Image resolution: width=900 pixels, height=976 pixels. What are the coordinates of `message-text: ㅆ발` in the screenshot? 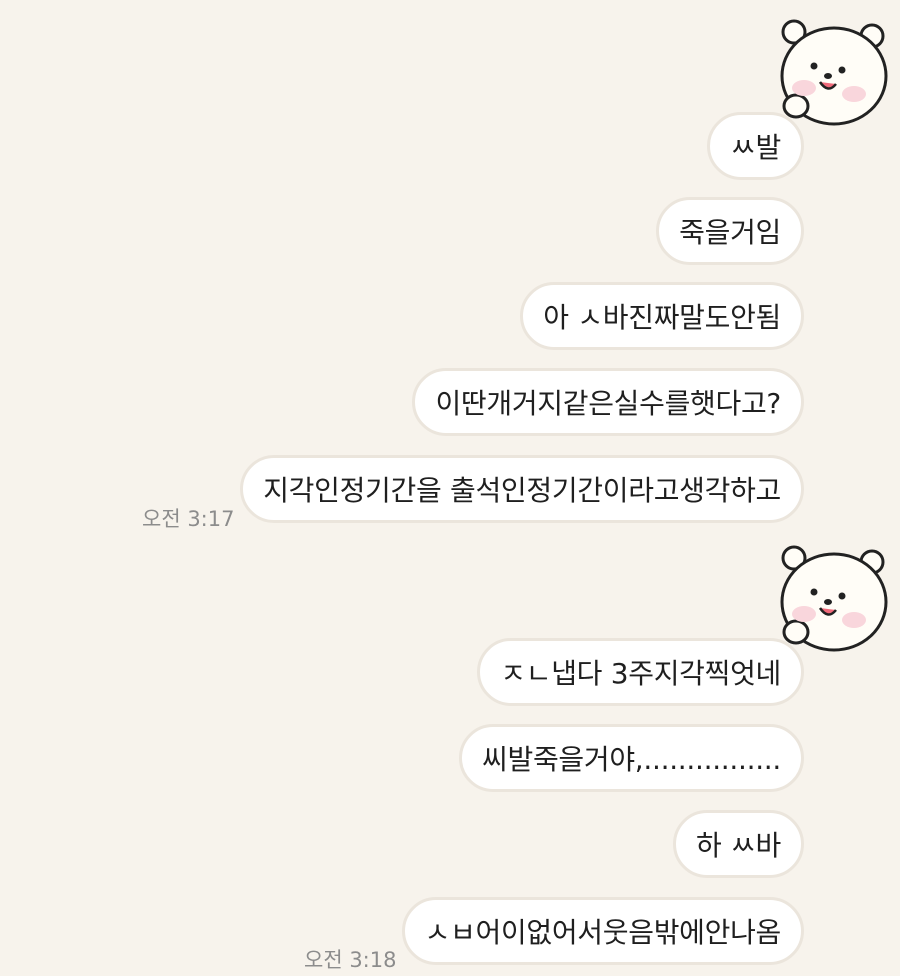 It's located at (755, 147).